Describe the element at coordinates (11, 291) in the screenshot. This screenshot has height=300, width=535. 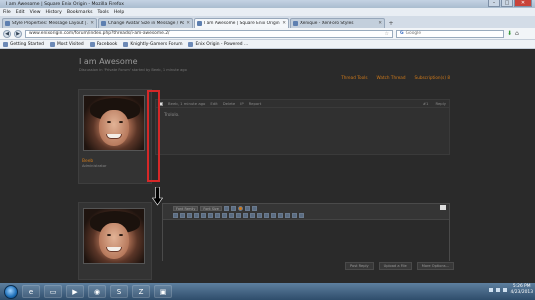
I see `start-button` at that location.